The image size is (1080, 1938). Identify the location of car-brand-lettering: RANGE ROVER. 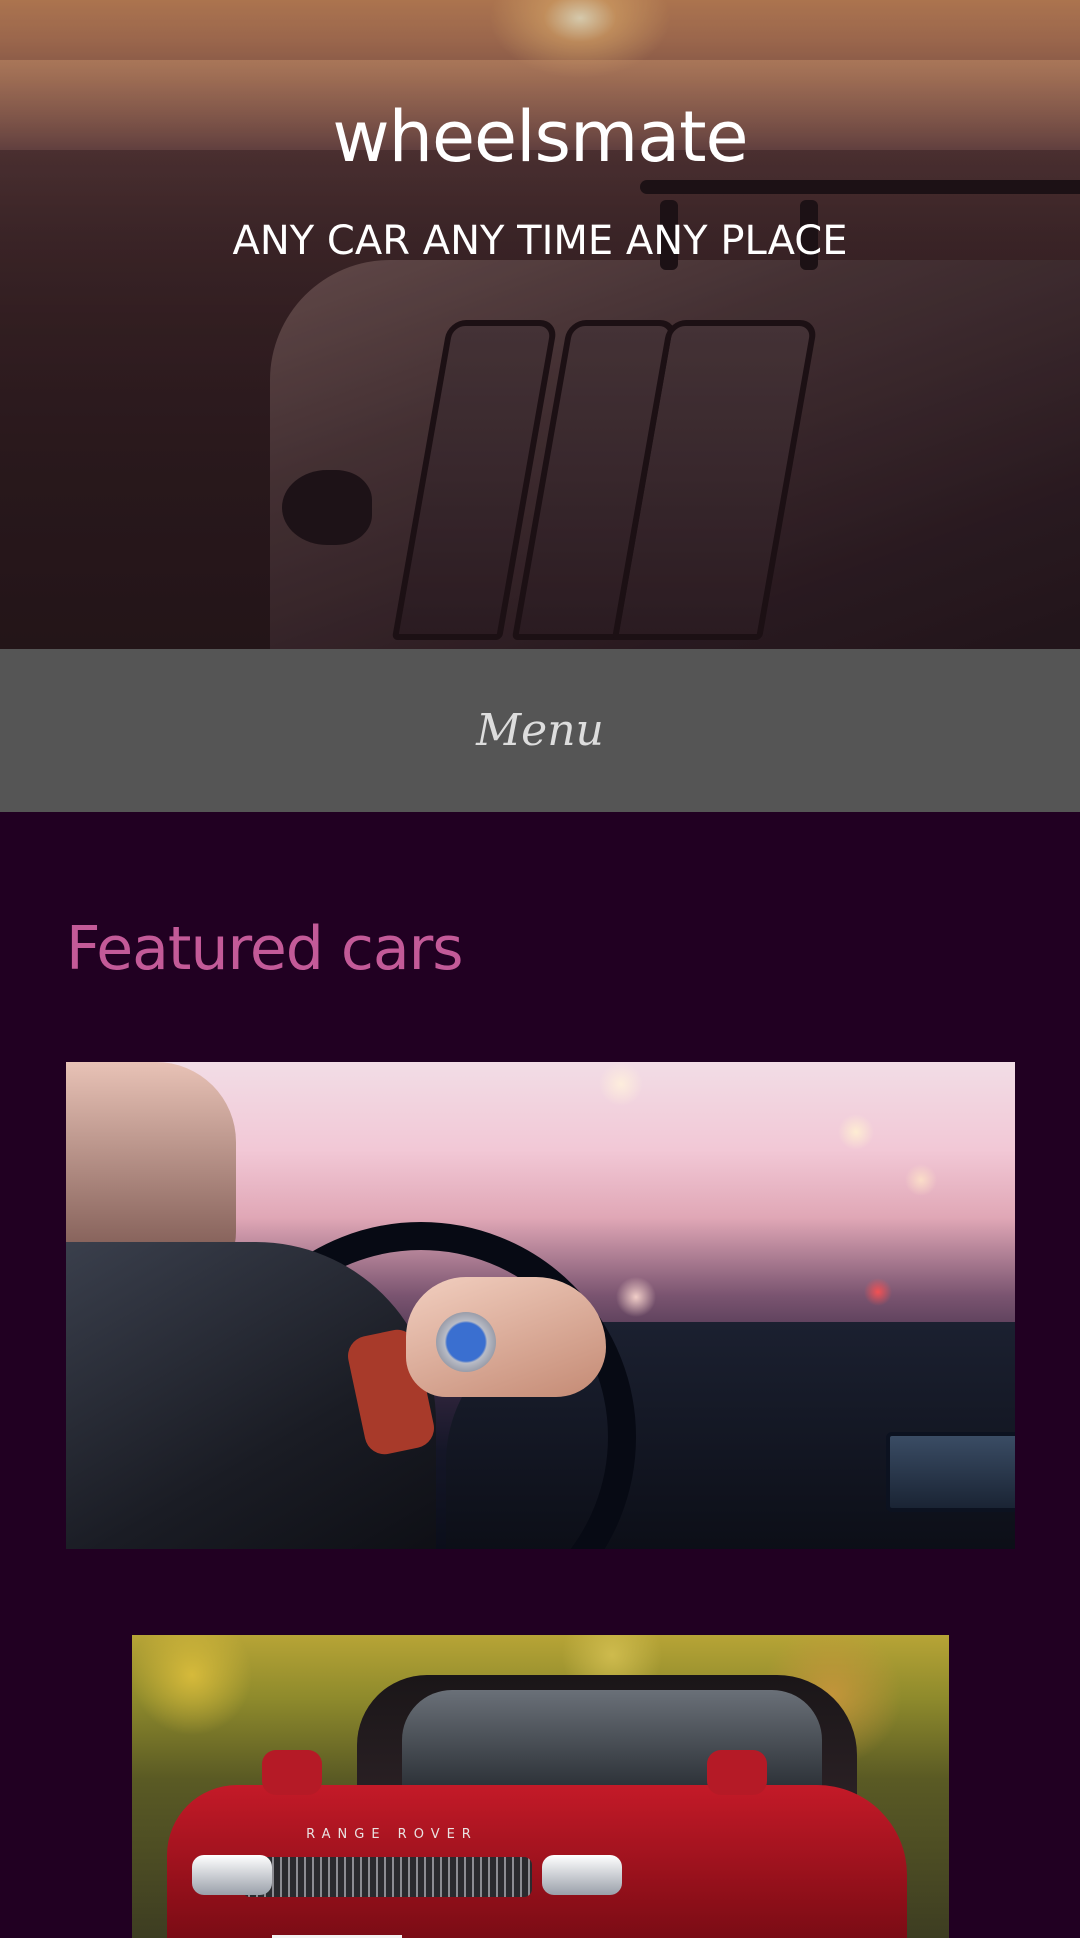
(392, 1834).